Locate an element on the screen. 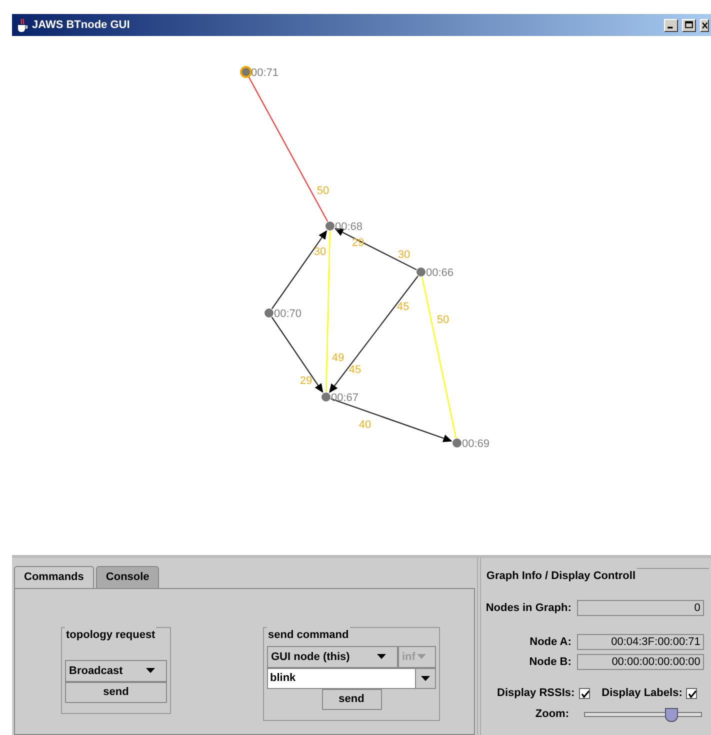 This screenshot has width=711, height=735. field-label: Nodes in Graph: is located at coordinates (528, 608).